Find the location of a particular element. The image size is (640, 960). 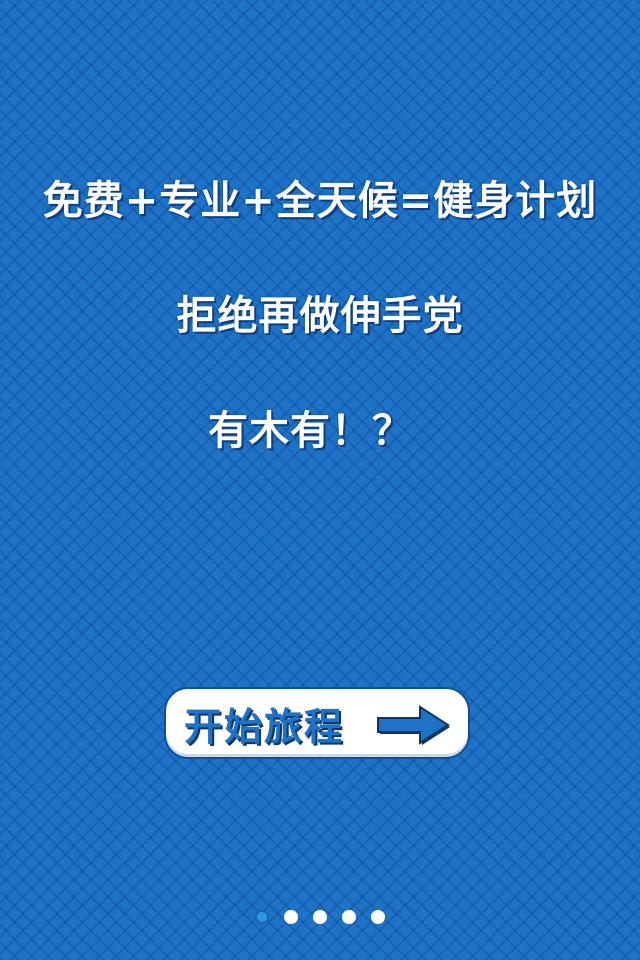

arrow-right-icon is located at coordinates (413, 725).